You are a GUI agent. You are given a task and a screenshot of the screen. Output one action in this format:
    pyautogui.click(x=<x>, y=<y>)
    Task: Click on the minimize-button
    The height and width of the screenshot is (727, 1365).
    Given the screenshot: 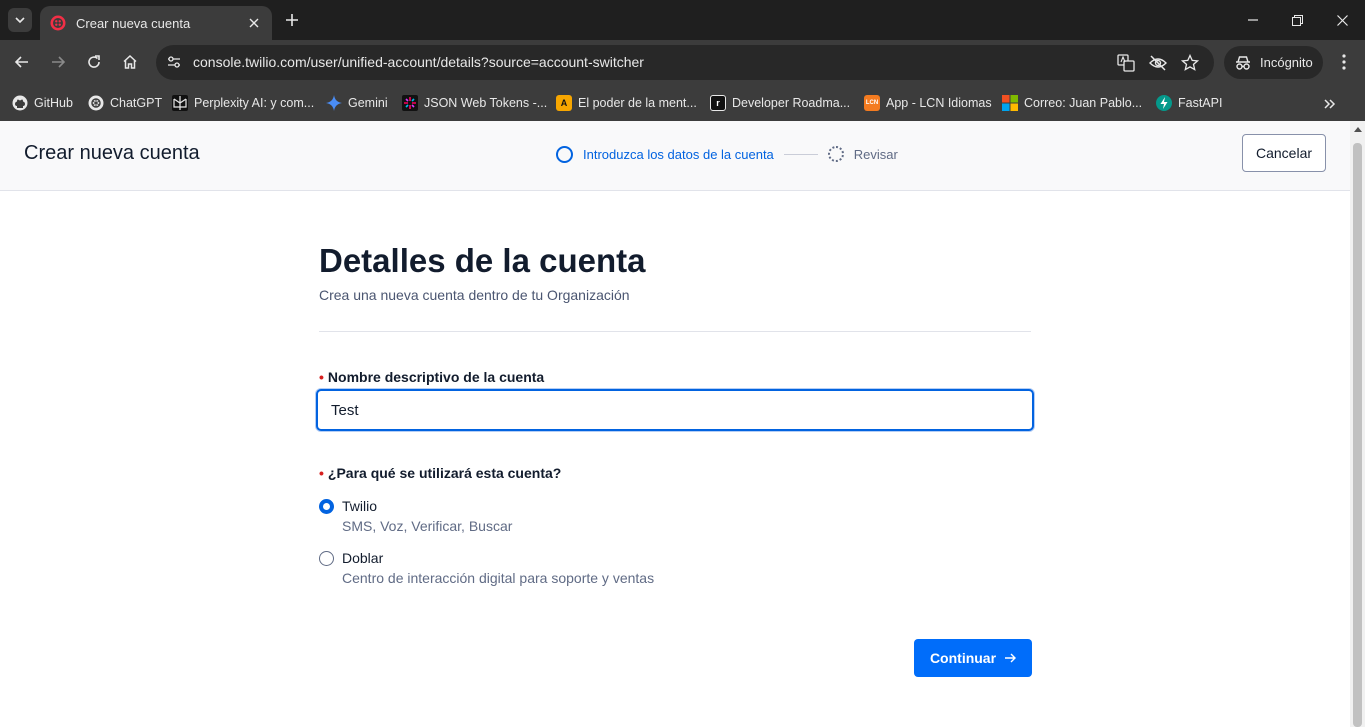 What is the action you would take?
    pyautogui.click(x=1253, y=20)
    